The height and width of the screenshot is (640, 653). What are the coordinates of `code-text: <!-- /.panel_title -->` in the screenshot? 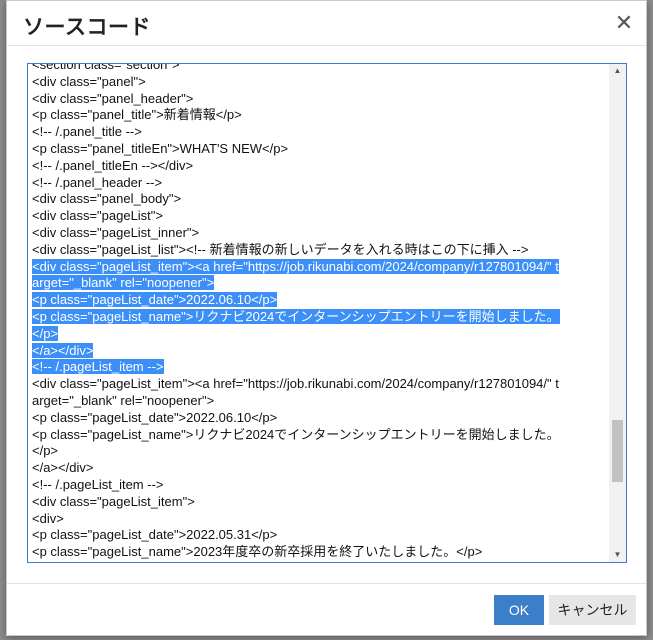 It's located at (87, 132).